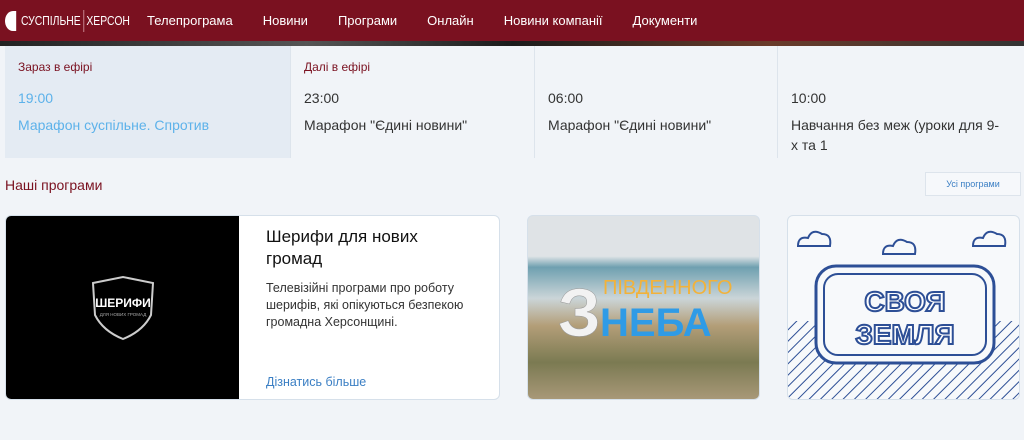 Image resolution: width=1024 pixels, height=440 pixels. I want to click on schedule-item: Далі в ефірі 23:00 Марафон "Єдині новини", so click(413, 102).